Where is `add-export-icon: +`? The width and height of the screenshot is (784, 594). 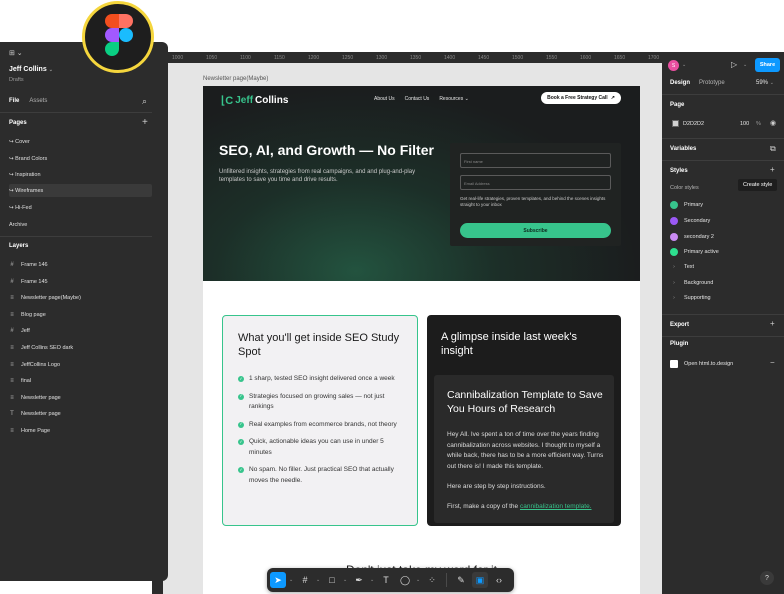 add-export-icon: + is located at coordinates (772, 323).